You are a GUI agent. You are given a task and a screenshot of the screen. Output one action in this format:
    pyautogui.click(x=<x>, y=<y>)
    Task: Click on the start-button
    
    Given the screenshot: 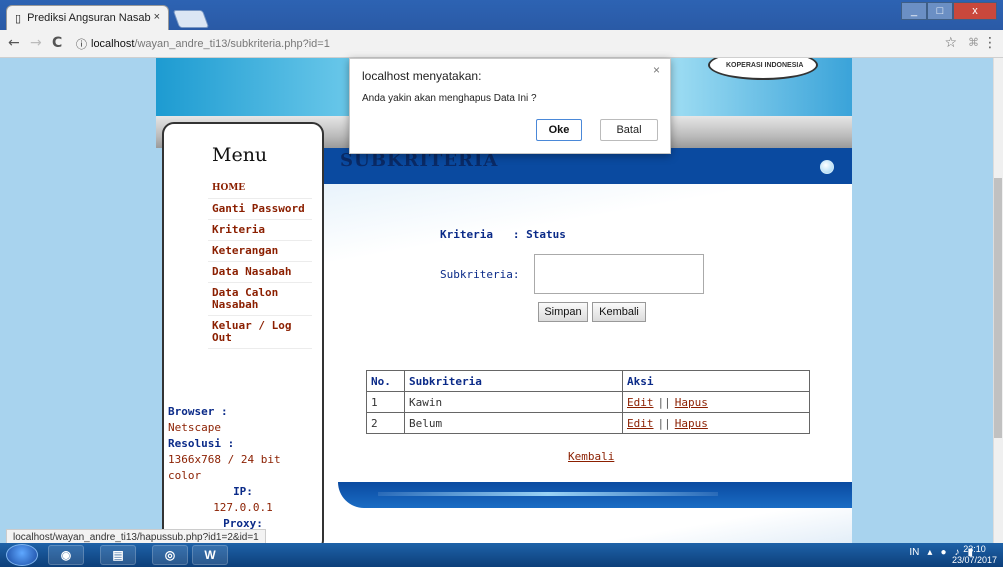 What is the action you would take?
    pyautogui.click(x=22, y=555)
    